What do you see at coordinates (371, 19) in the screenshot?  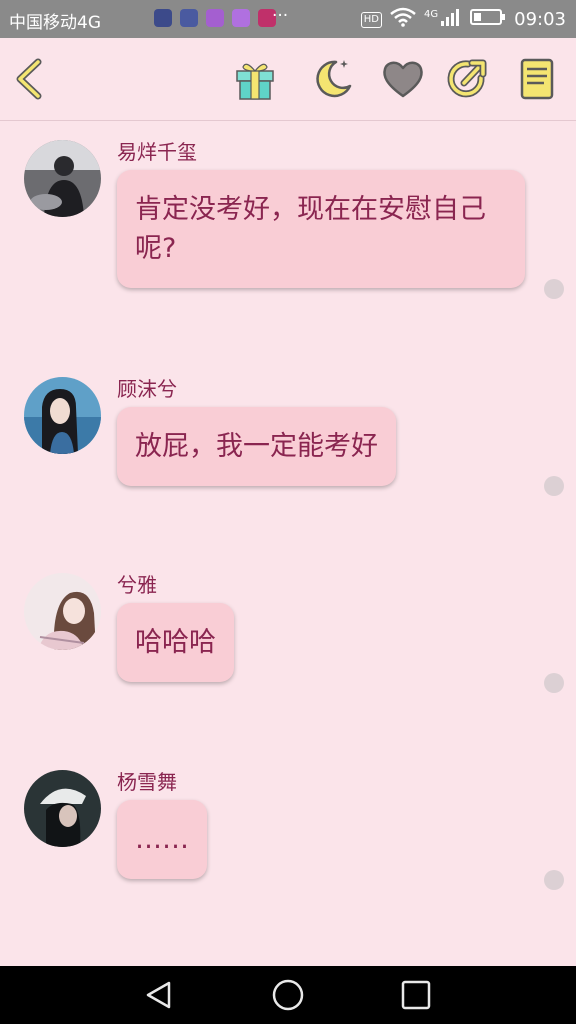 I see `hd-badge: HD` at bounding box center [371, 19].